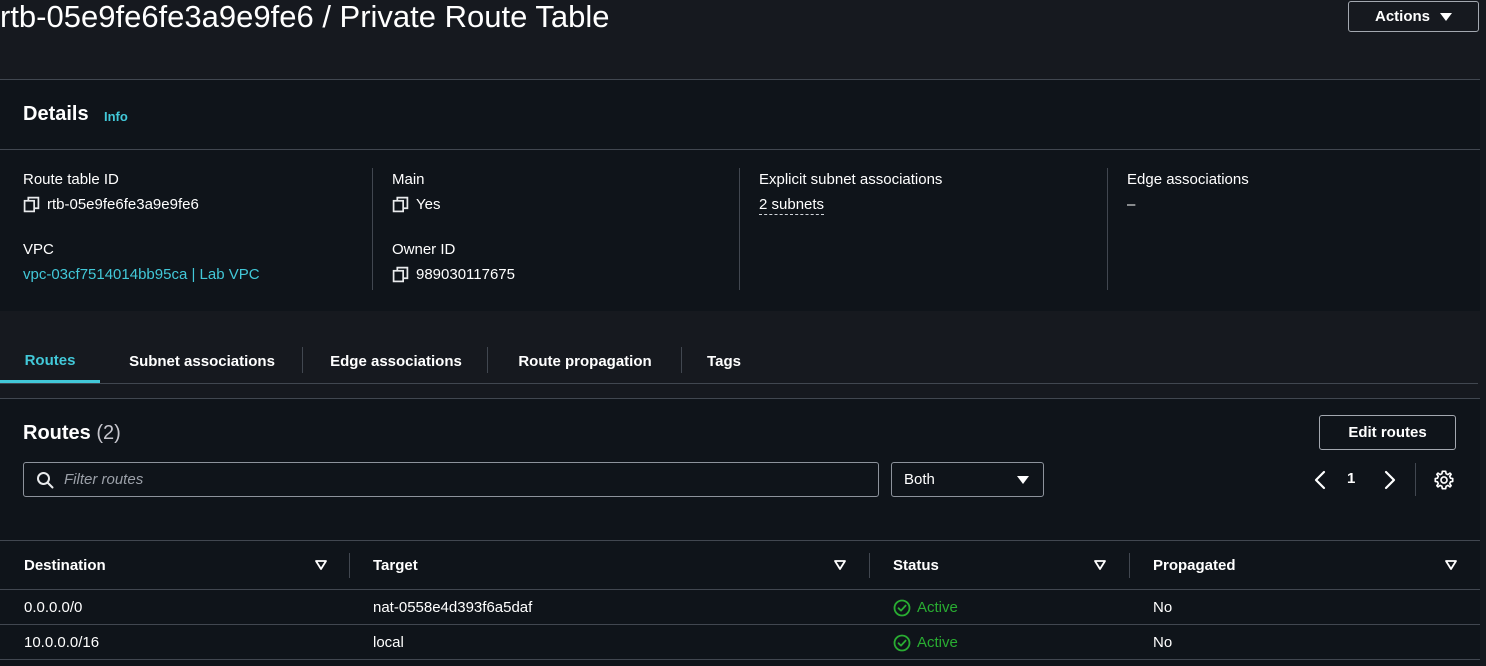 Image resolution: width=1486 pixels, height=666 pixels. What do you see at coordinates (395, 565) in the screenshot?
I see `column-header-target: Target` at bounding box center [395, 565].